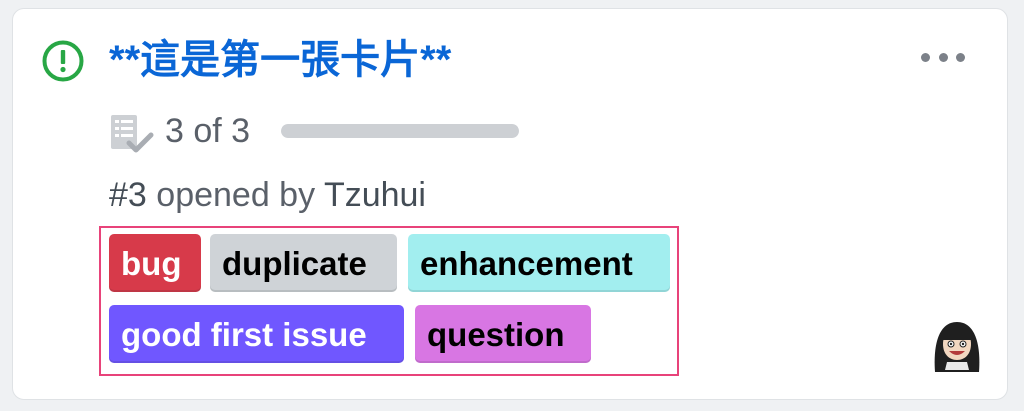  Describe the element at coordinates (375, 195) in the screenshot. I see `author-link: Tzuhui` at that location.